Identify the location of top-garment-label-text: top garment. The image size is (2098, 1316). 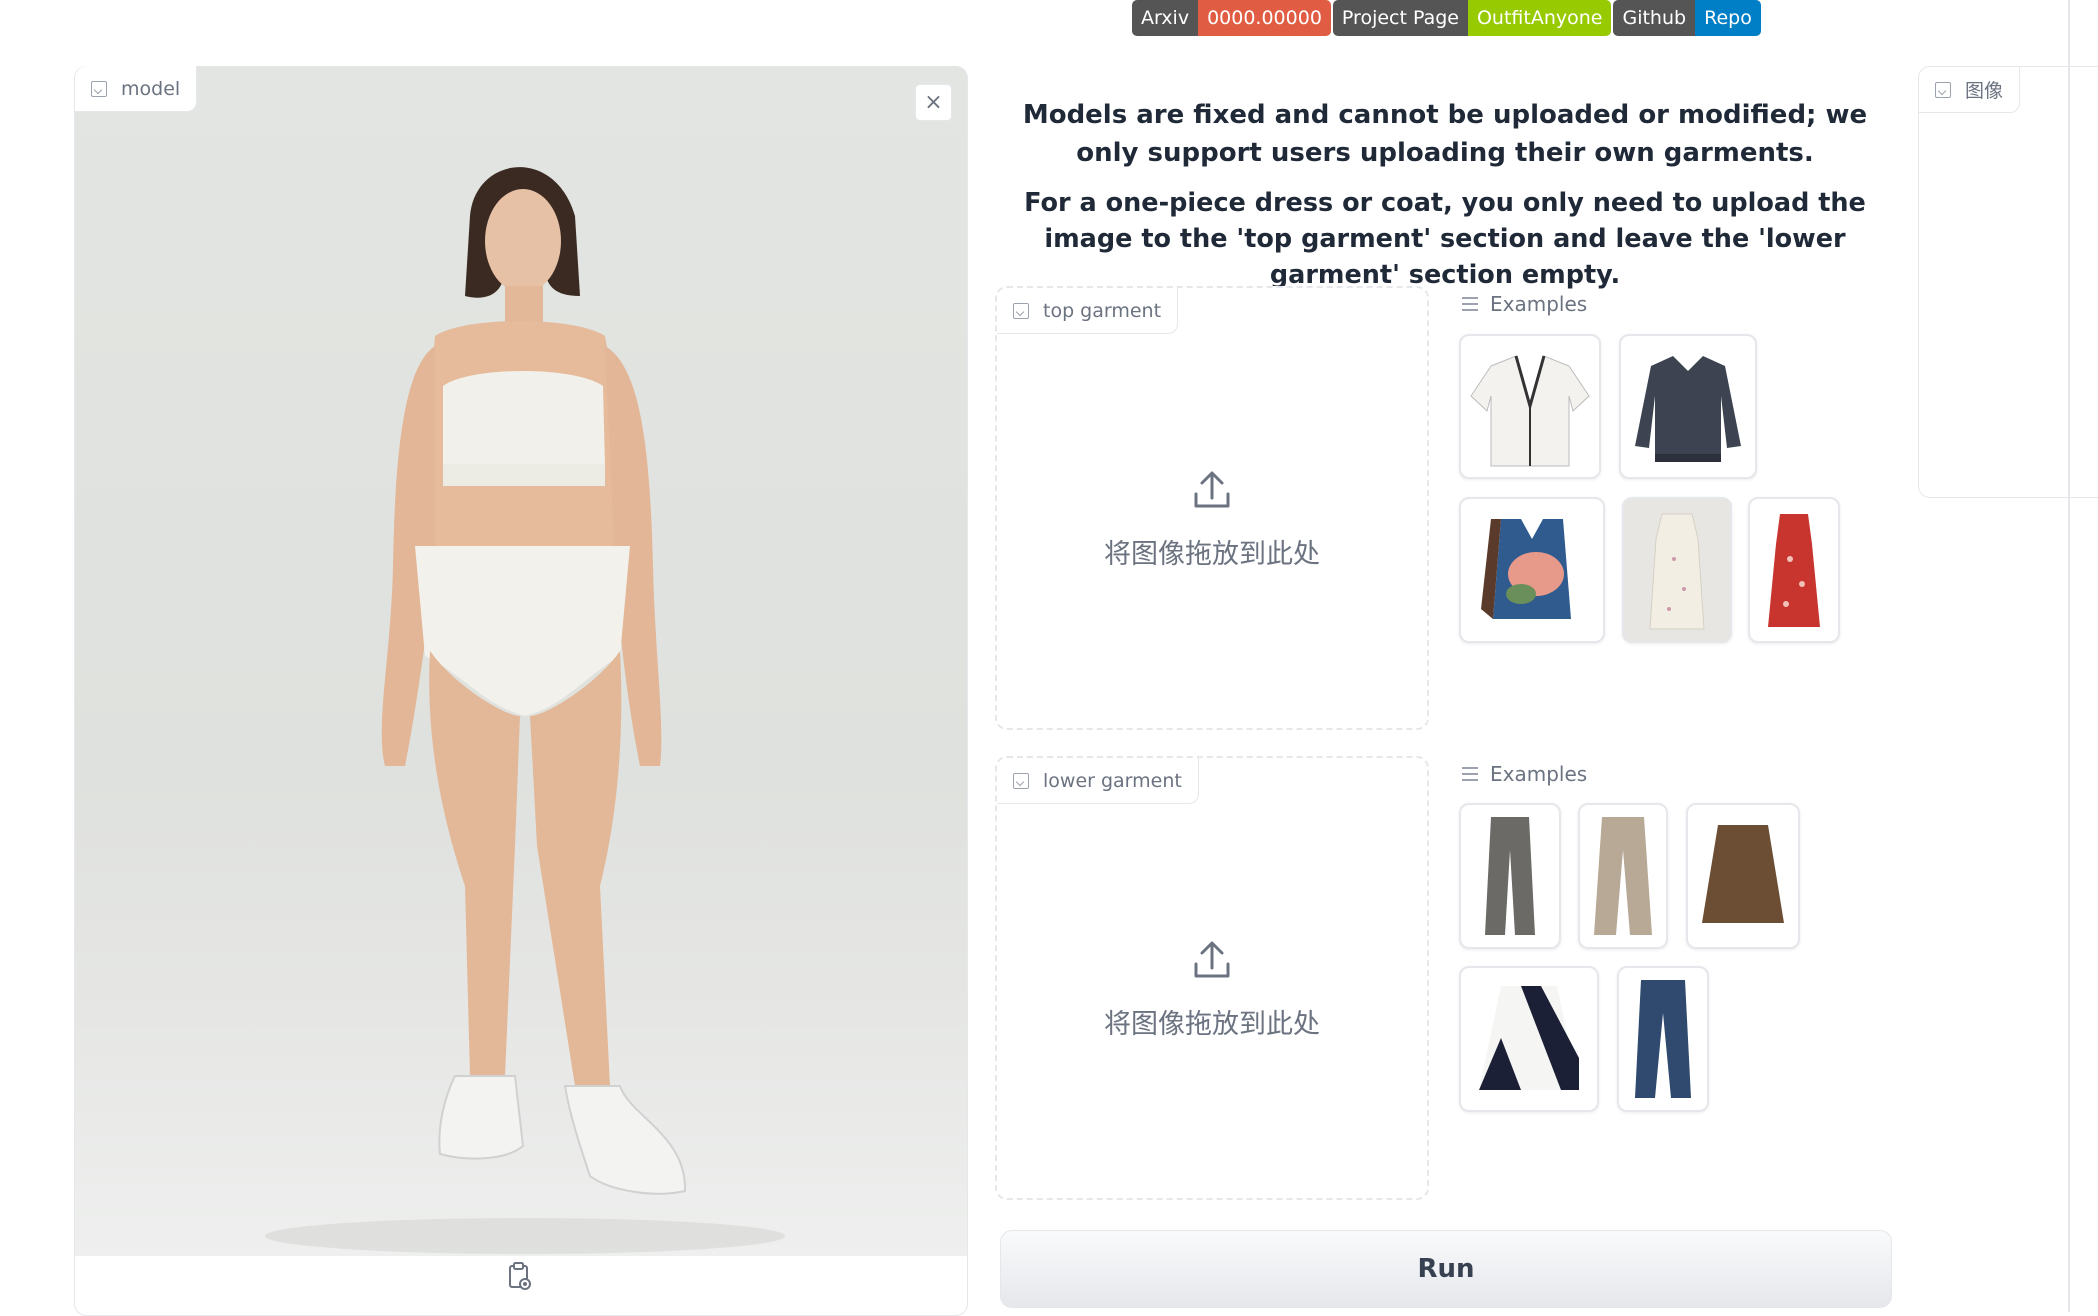
(1102, 310).